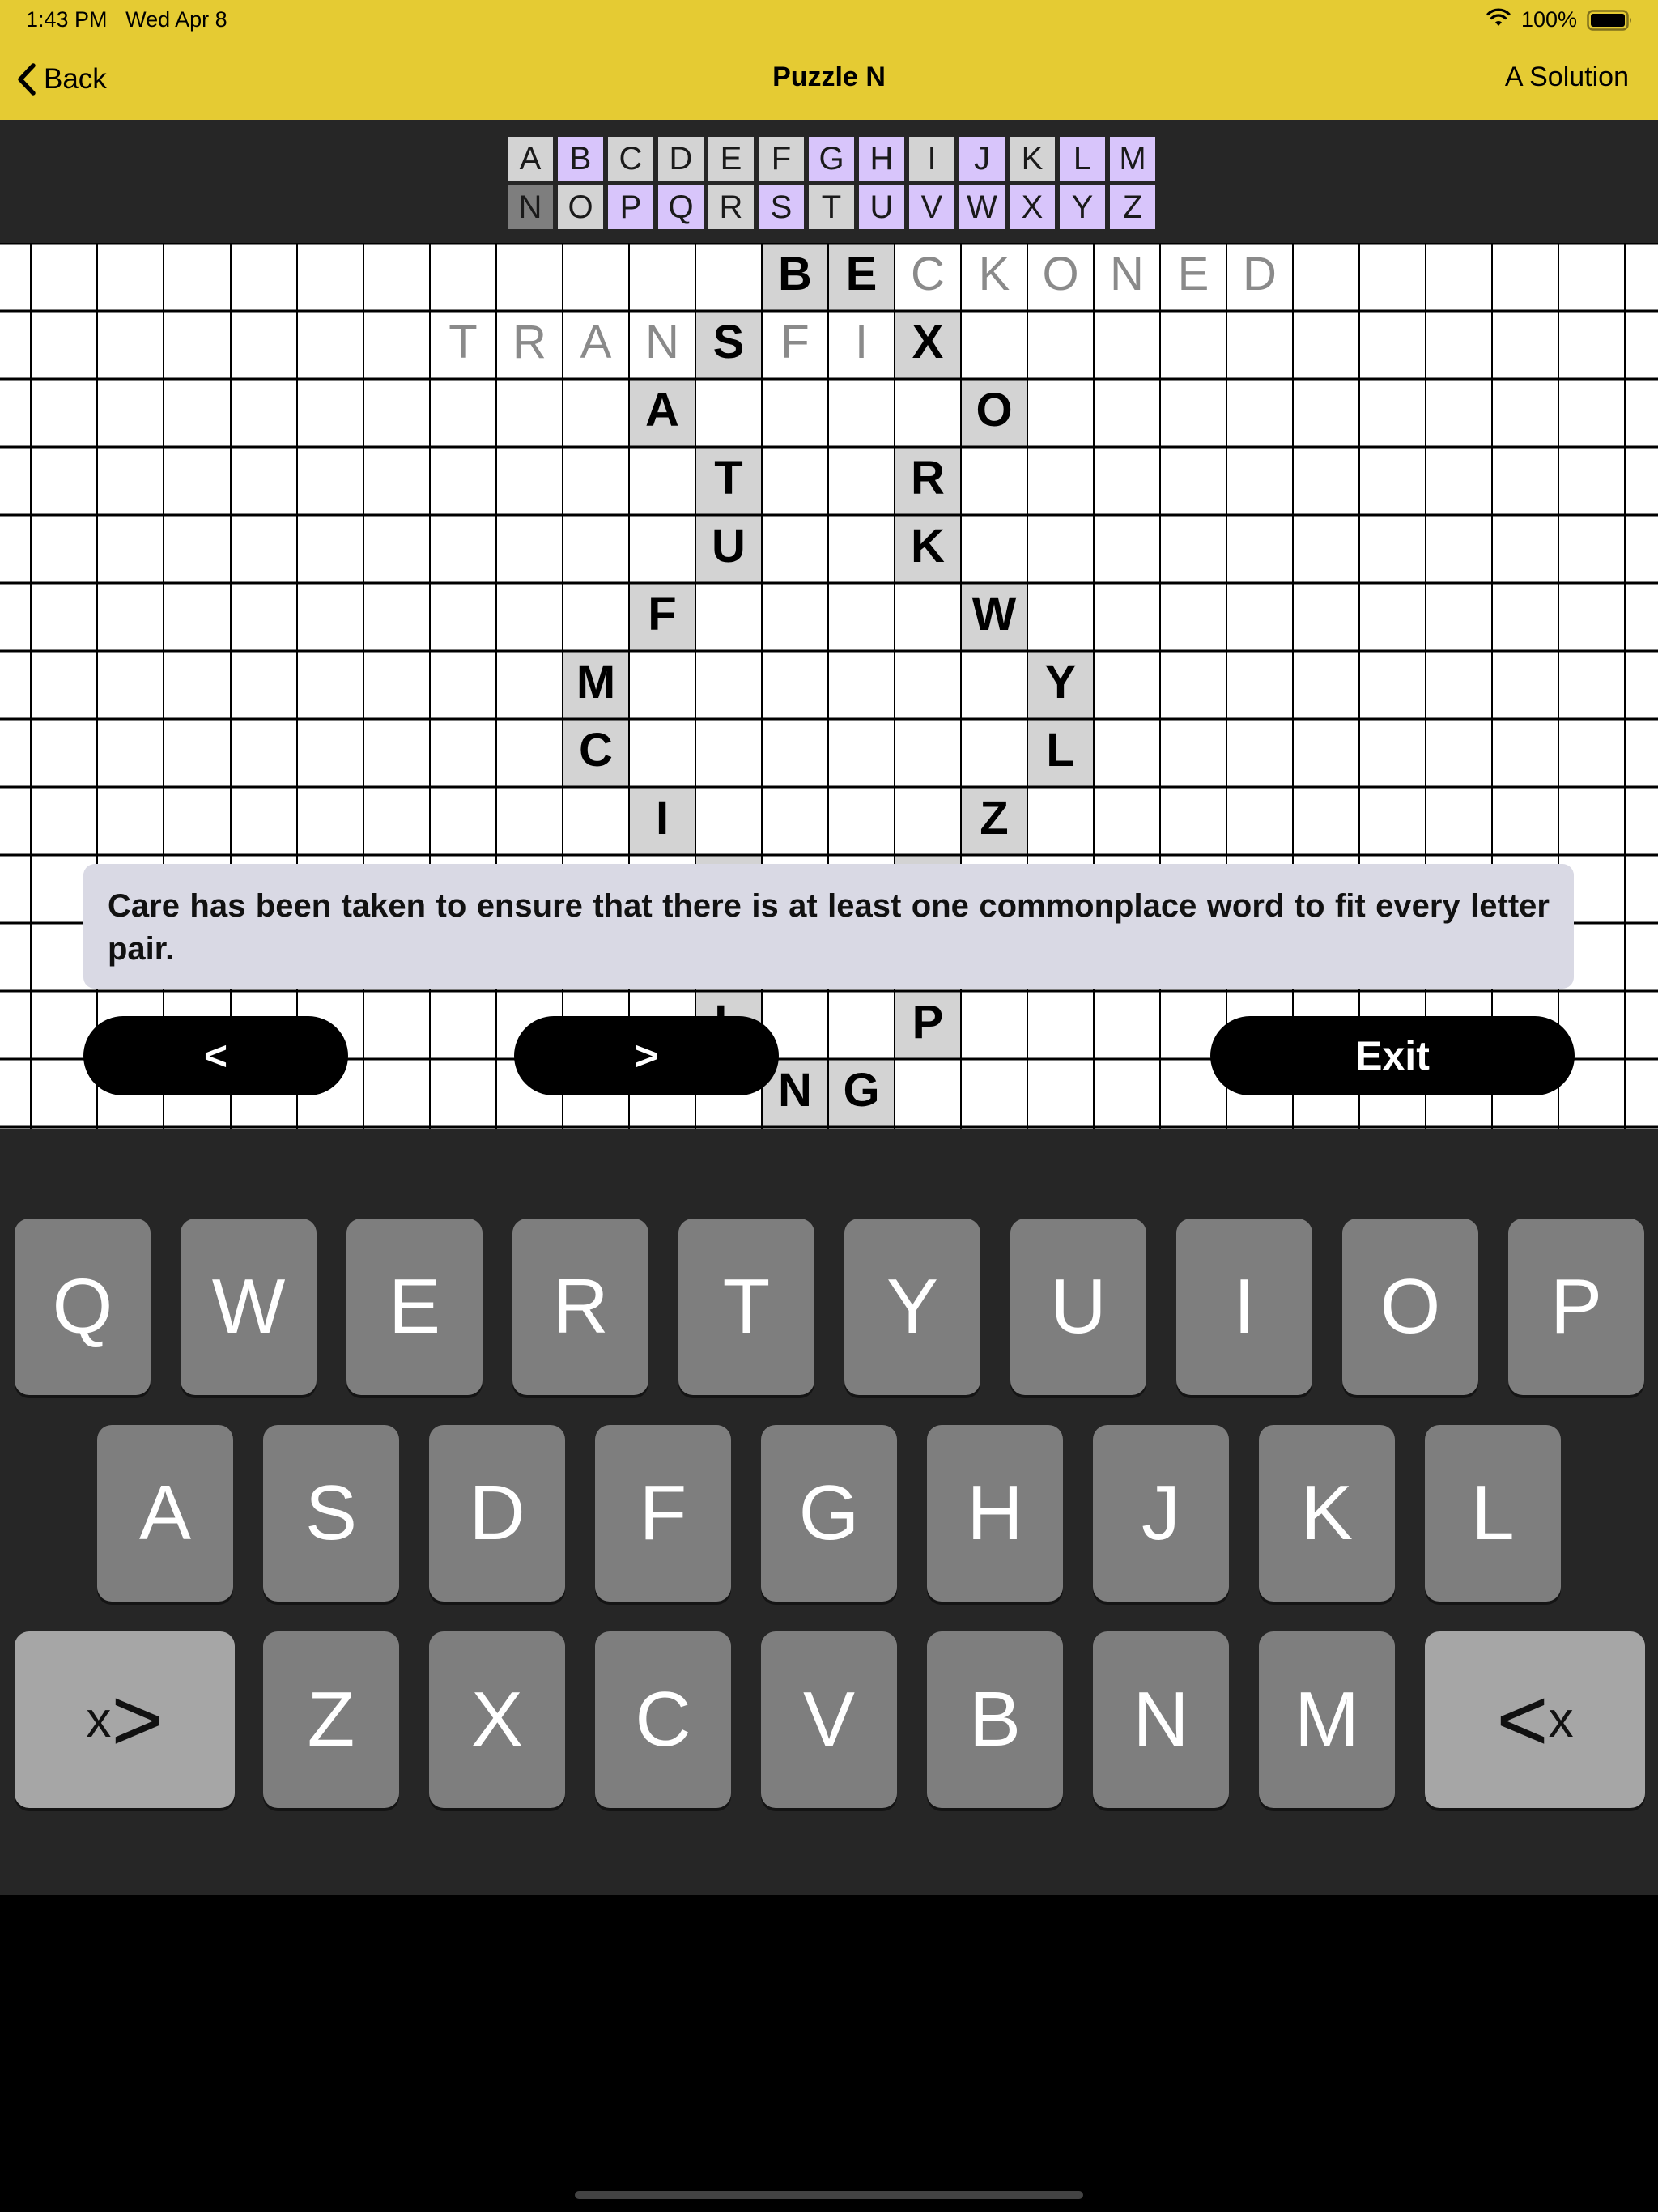  What do you see at coordinates (165, 1514) in the screenshot?
I see `key-a: A` at bounding box center [165, 1514].